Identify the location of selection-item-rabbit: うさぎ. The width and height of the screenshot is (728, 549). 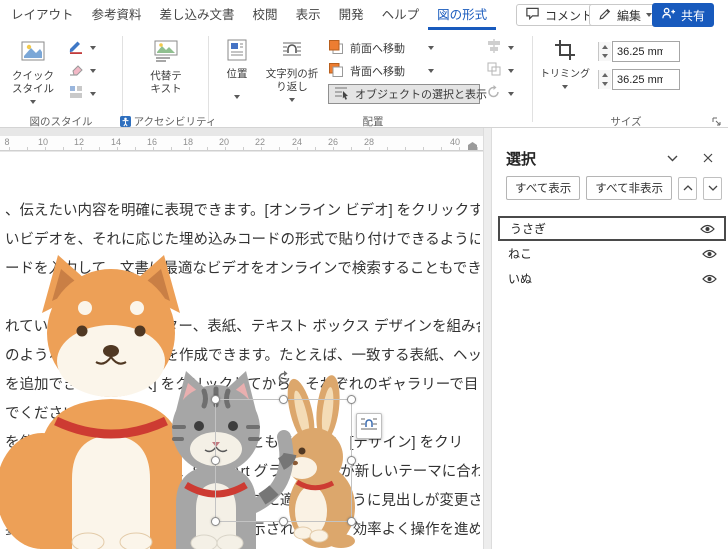
(612, 228).